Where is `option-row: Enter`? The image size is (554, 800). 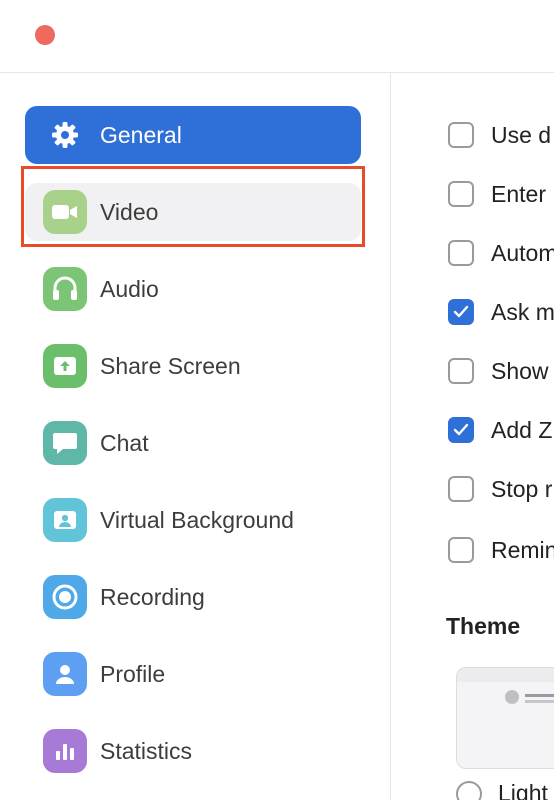
option-row: Enter is located at coordinates (497, 194).